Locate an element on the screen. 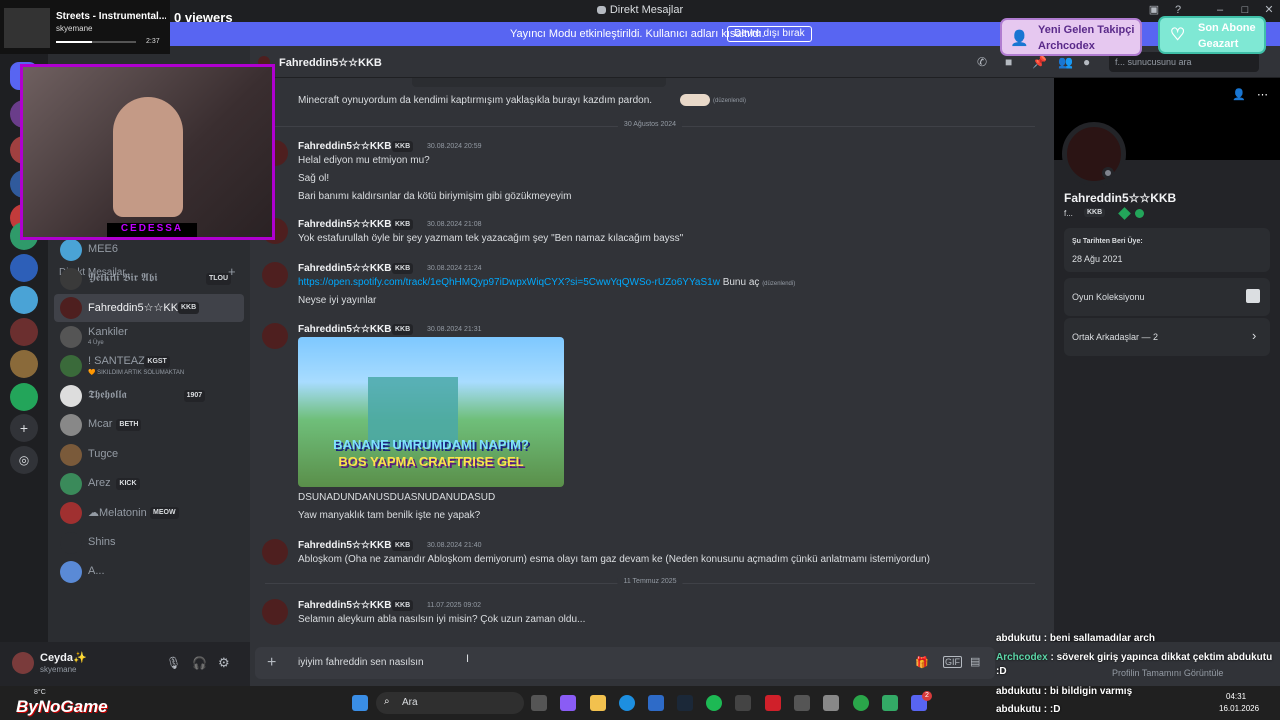 The image size is (1280, 720). dm-item: Mcar BETH is located at coordinates (149, 425).